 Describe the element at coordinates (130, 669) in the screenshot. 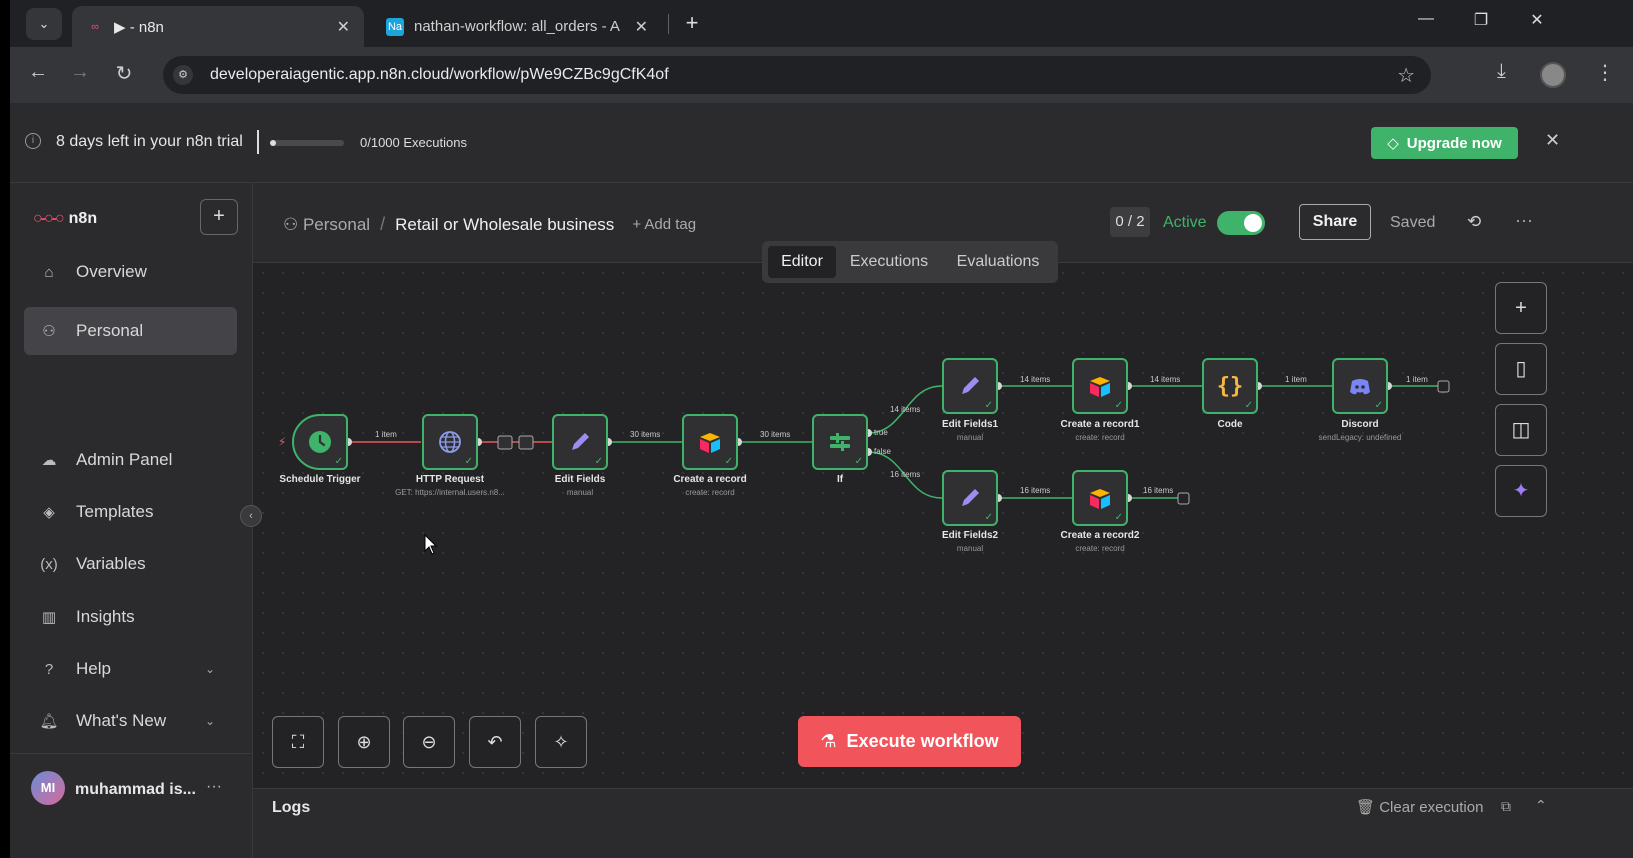

I see `sidebar-item-help: ? Help ⌄` at that location.